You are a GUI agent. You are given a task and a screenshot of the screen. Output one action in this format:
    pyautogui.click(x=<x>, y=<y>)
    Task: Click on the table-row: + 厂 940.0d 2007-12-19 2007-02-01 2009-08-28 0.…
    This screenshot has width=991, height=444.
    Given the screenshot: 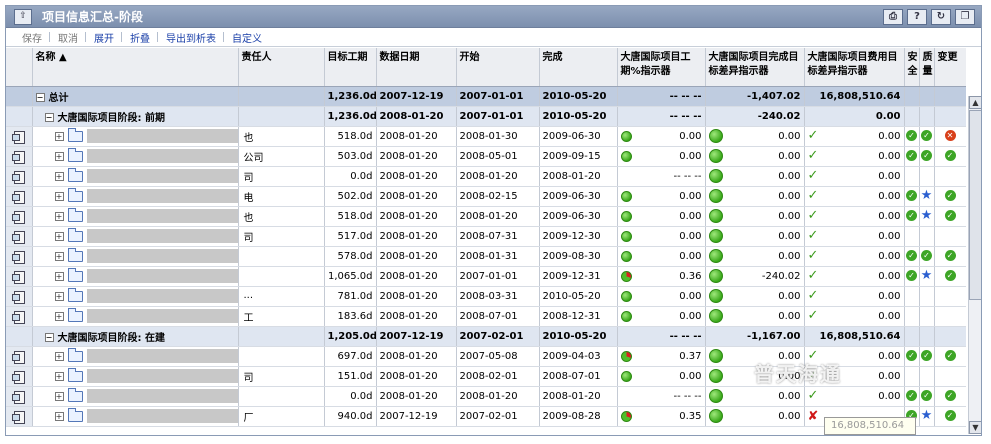 What is the action you would take?
    pyautogui.click(x=486, y=416)
    